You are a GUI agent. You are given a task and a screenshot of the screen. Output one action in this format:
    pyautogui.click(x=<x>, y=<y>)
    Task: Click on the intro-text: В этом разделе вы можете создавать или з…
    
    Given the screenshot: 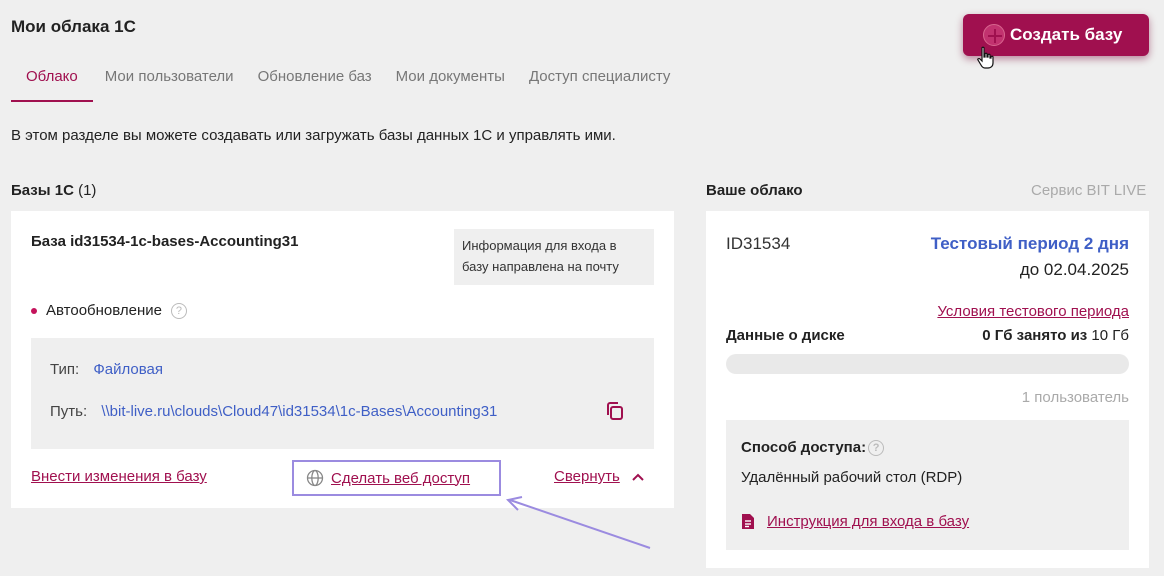 What is the action you would take?
    pyautogui.click(x=313, y=135)
    